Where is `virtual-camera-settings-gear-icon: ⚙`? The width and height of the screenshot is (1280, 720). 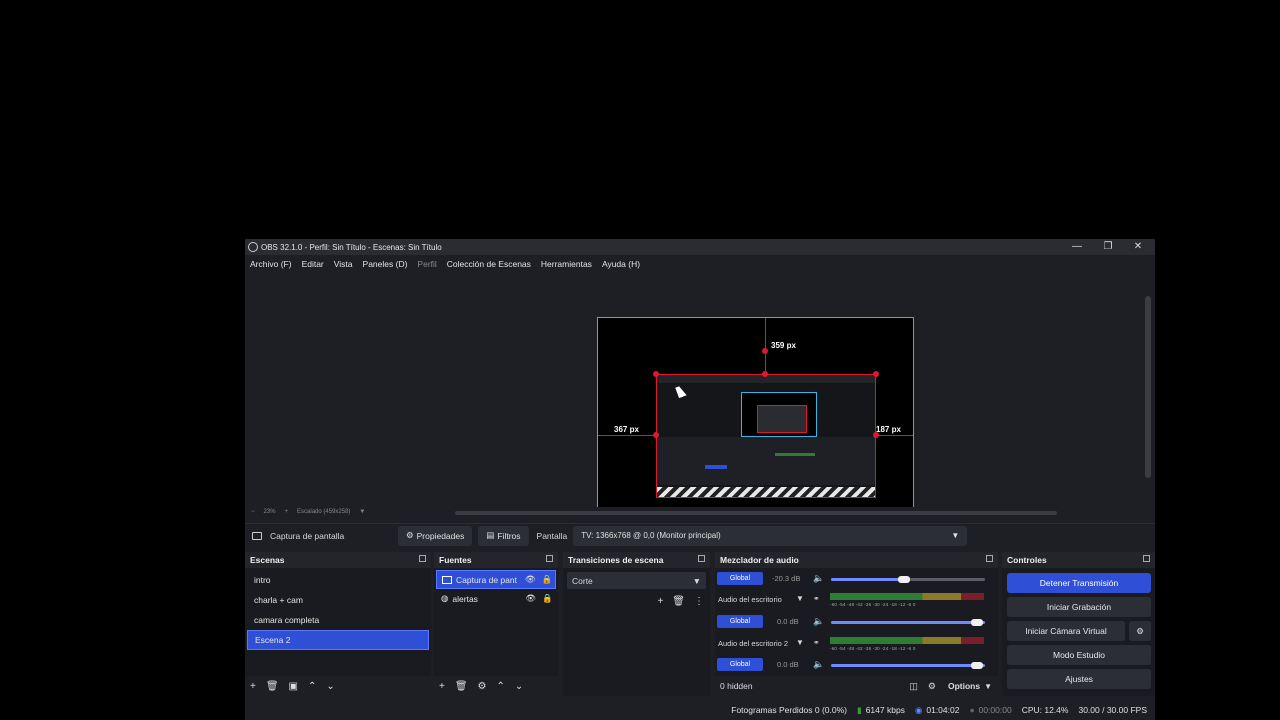
virtual-camera-settings-gear-icon: ⚙ is located at coordinates (1140, 631).